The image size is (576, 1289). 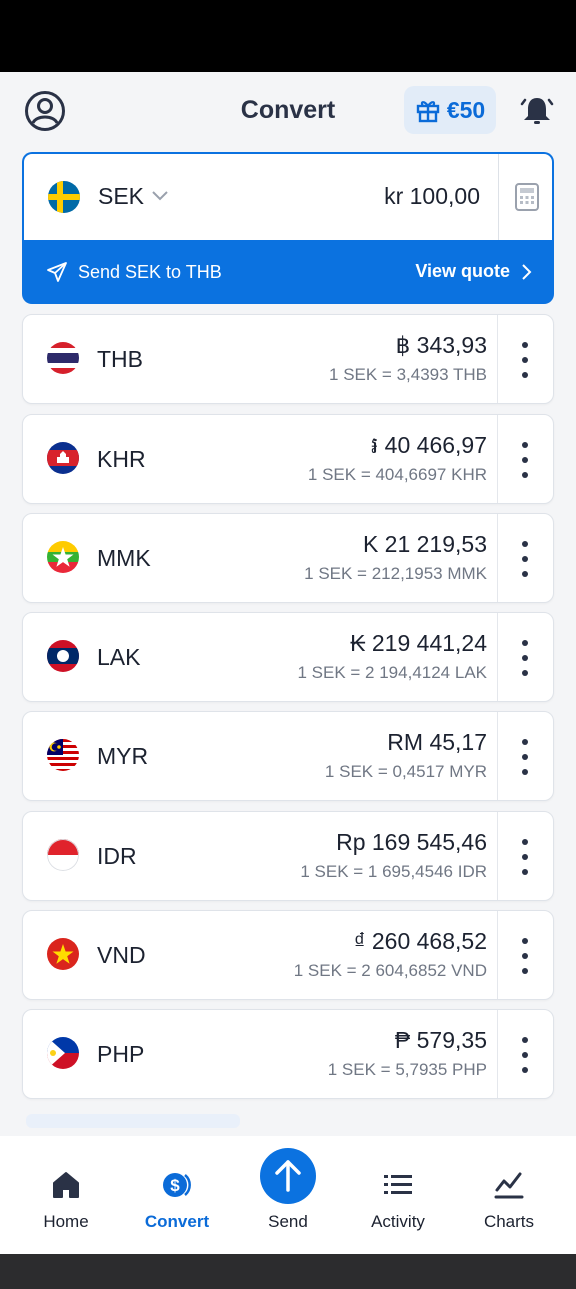 What do you see at coordinates (124, 558) in the screenshot?
I see `currency-code: MMK` at bounding box center [124, 558].